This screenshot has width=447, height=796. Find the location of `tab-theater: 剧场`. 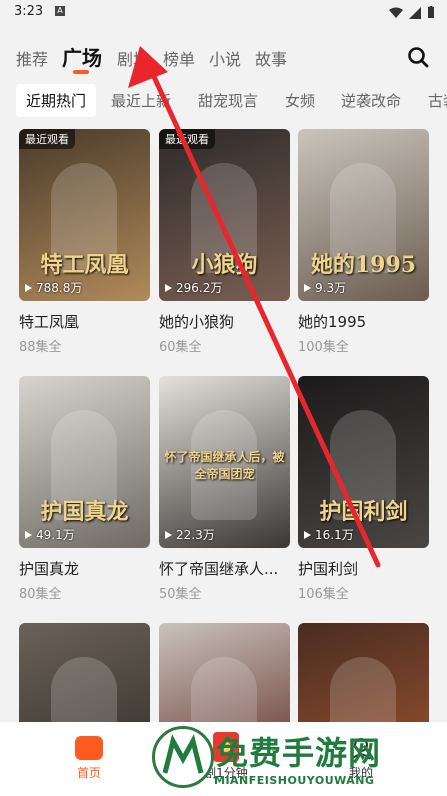

tab-theater: 剧场 is located at coordinates (133, 58).